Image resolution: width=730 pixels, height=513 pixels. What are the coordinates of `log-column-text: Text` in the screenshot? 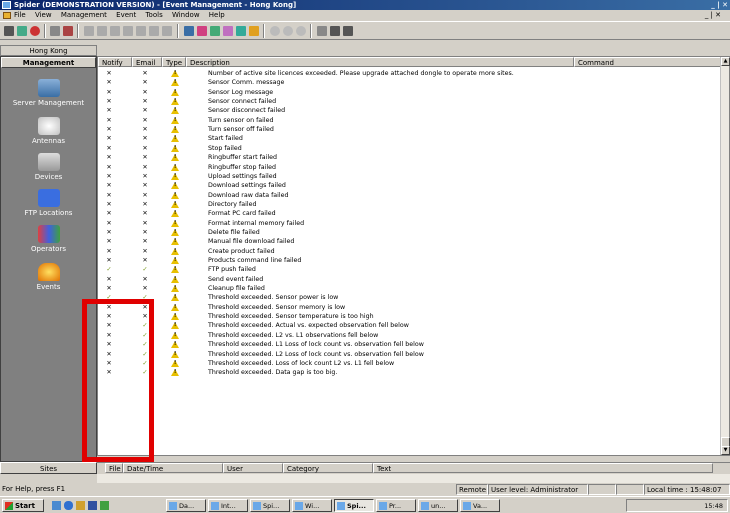 It's located at (543, 468).